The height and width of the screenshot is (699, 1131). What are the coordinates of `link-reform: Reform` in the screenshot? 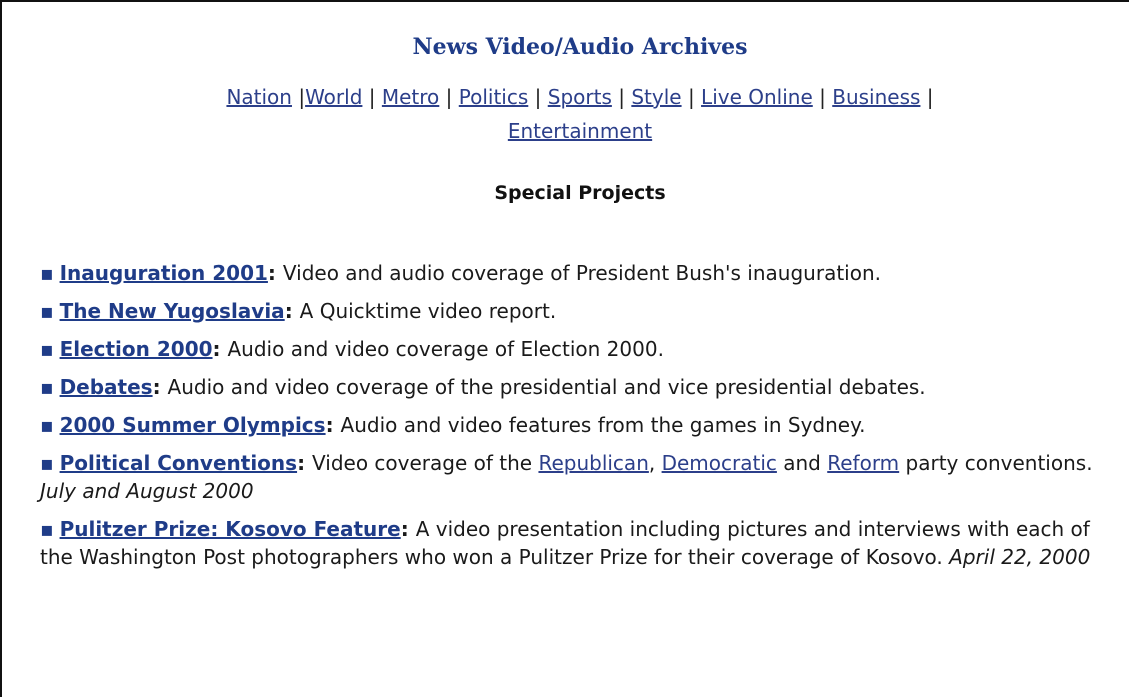 It's located at (863, 463).